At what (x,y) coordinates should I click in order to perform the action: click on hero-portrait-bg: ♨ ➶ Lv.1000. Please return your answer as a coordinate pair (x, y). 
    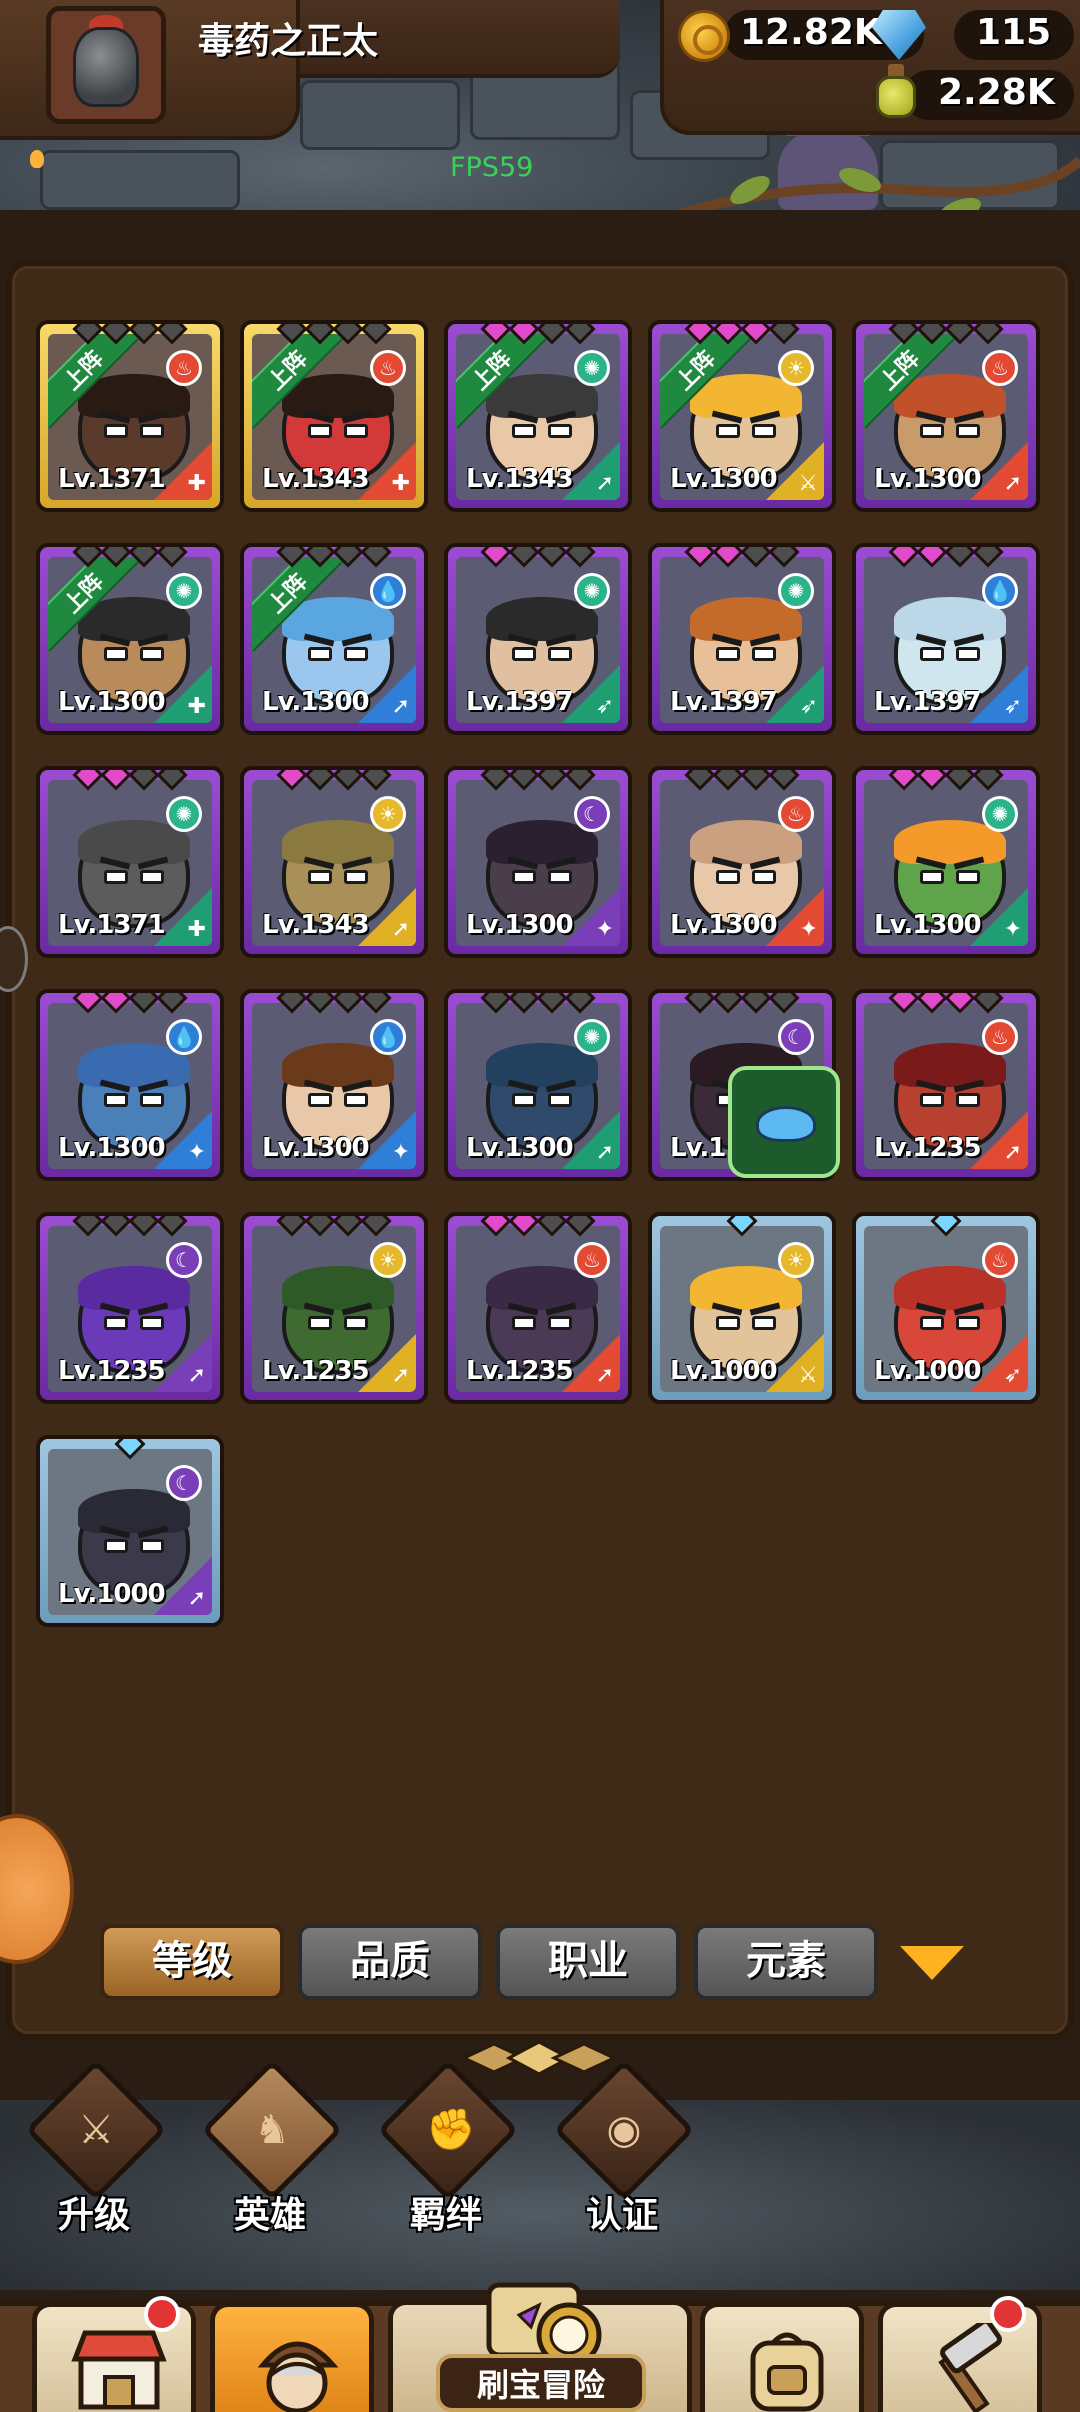
    Looking at the image, I should click on (946, 1309).